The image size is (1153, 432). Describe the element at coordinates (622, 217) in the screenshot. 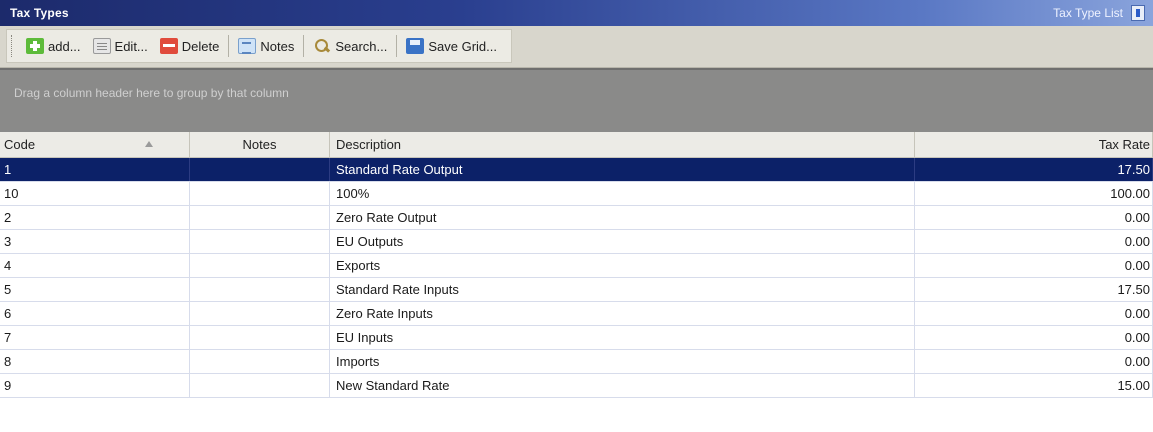

I see `cell-description: Zero Rate Output` at that location.